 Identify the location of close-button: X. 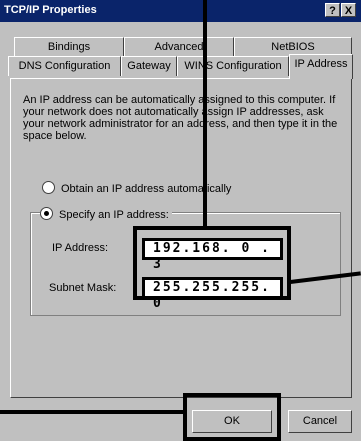
(348, 10).